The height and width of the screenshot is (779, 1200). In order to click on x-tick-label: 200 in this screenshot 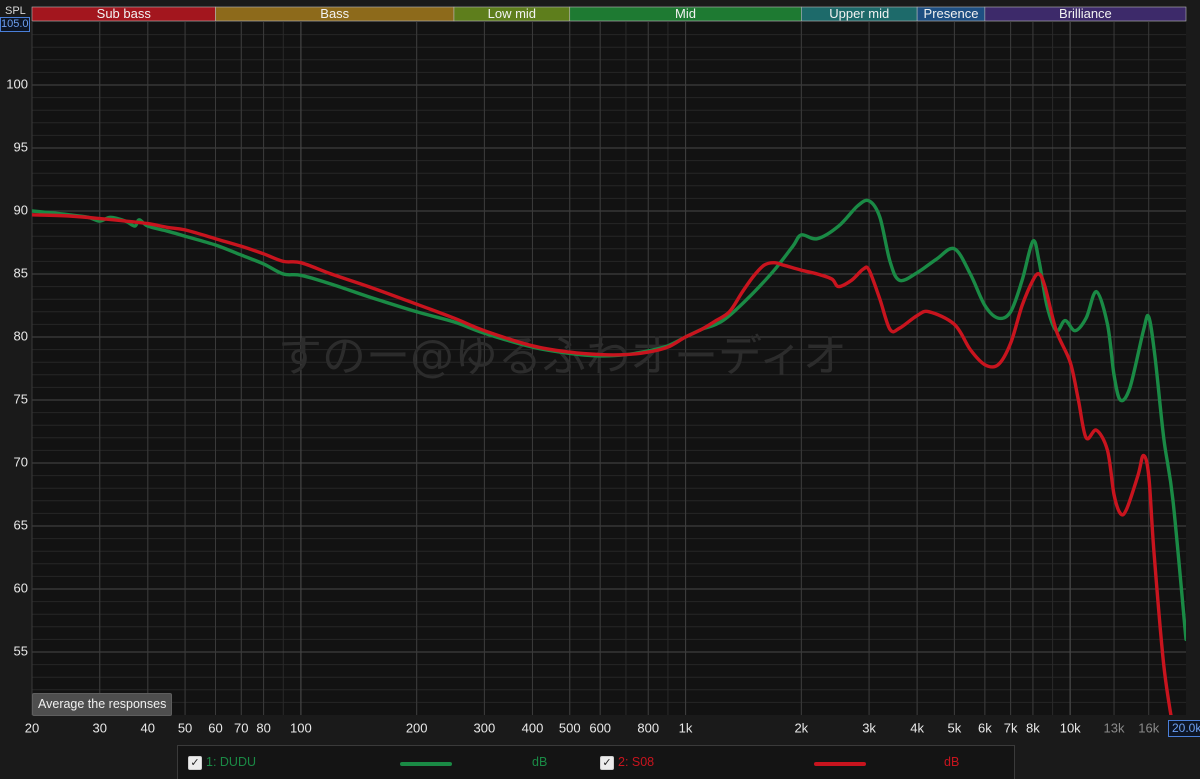, I will do `click(417, 727)`.